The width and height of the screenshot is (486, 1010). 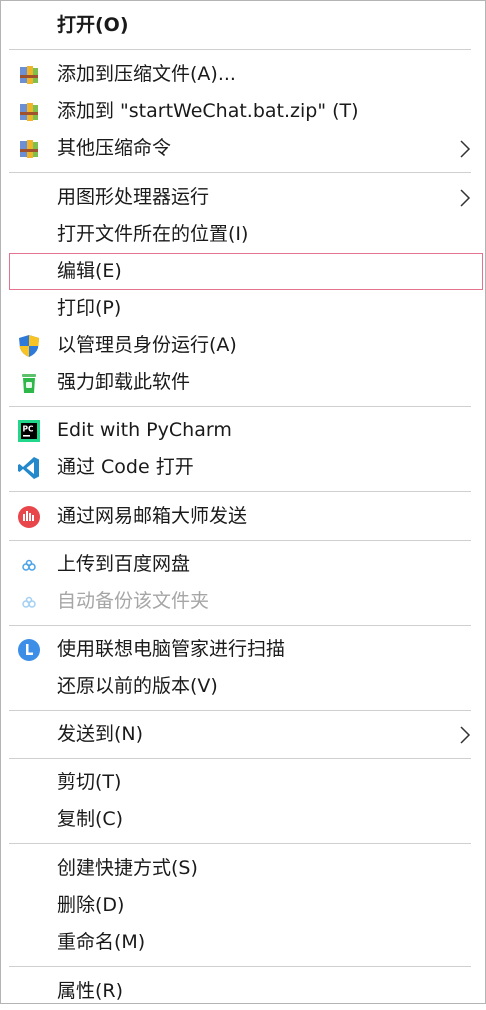 I want to click on menu-item-label: 自动备份该文件夹, so click(x=133, y=601).